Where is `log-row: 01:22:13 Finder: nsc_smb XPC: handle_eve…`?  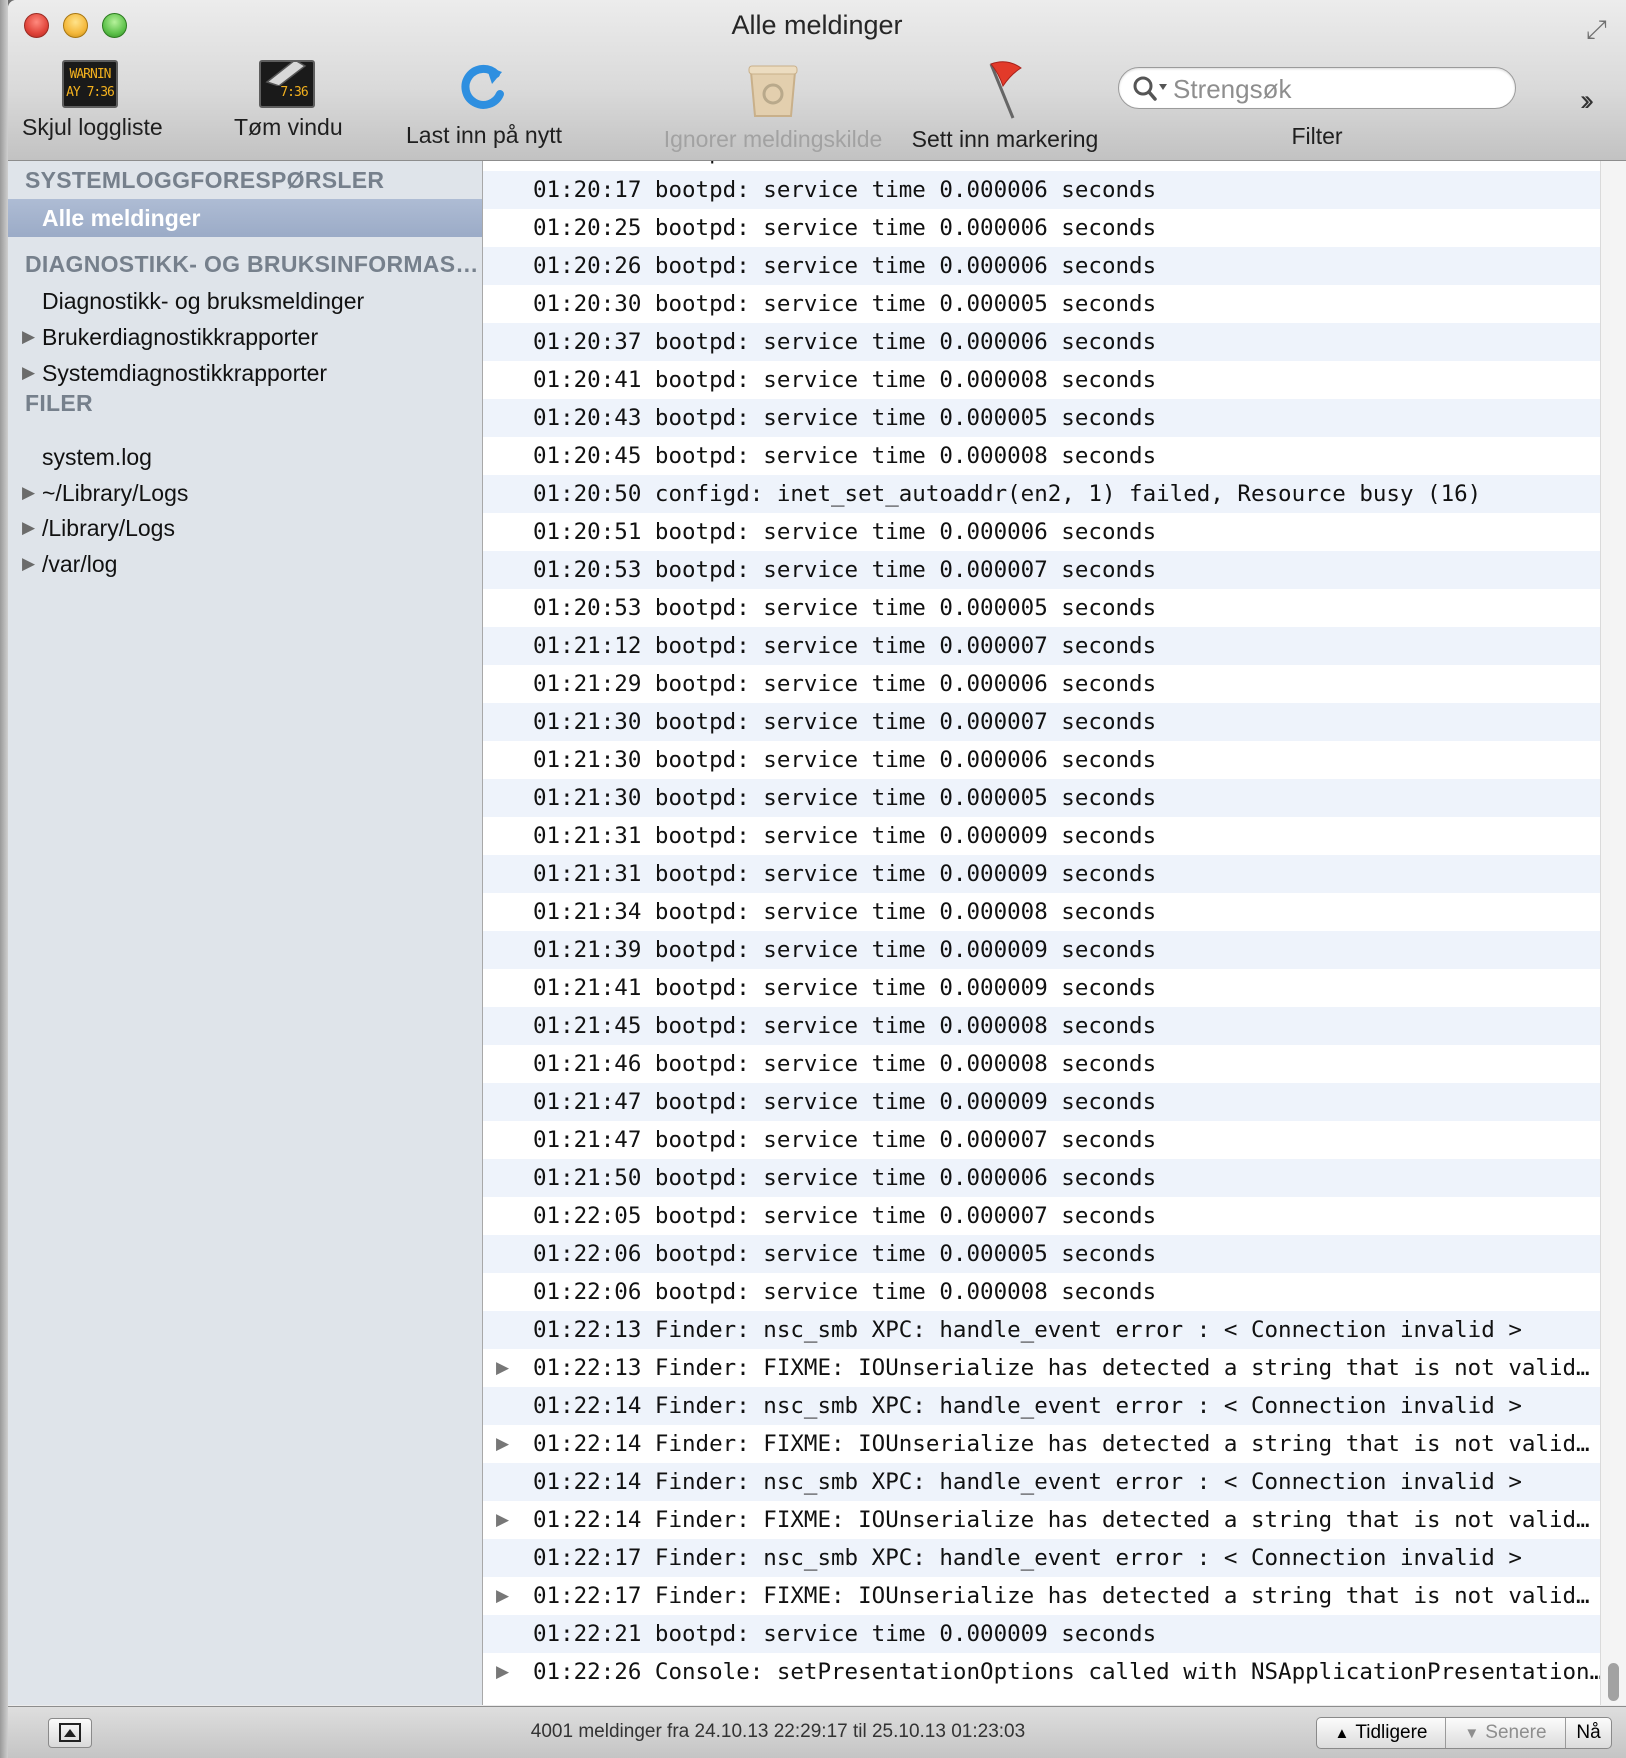 log-row: 01:22:13 Finder: nsc_smb XPC: handle_eve… is located at coordinates (1041, 1330).